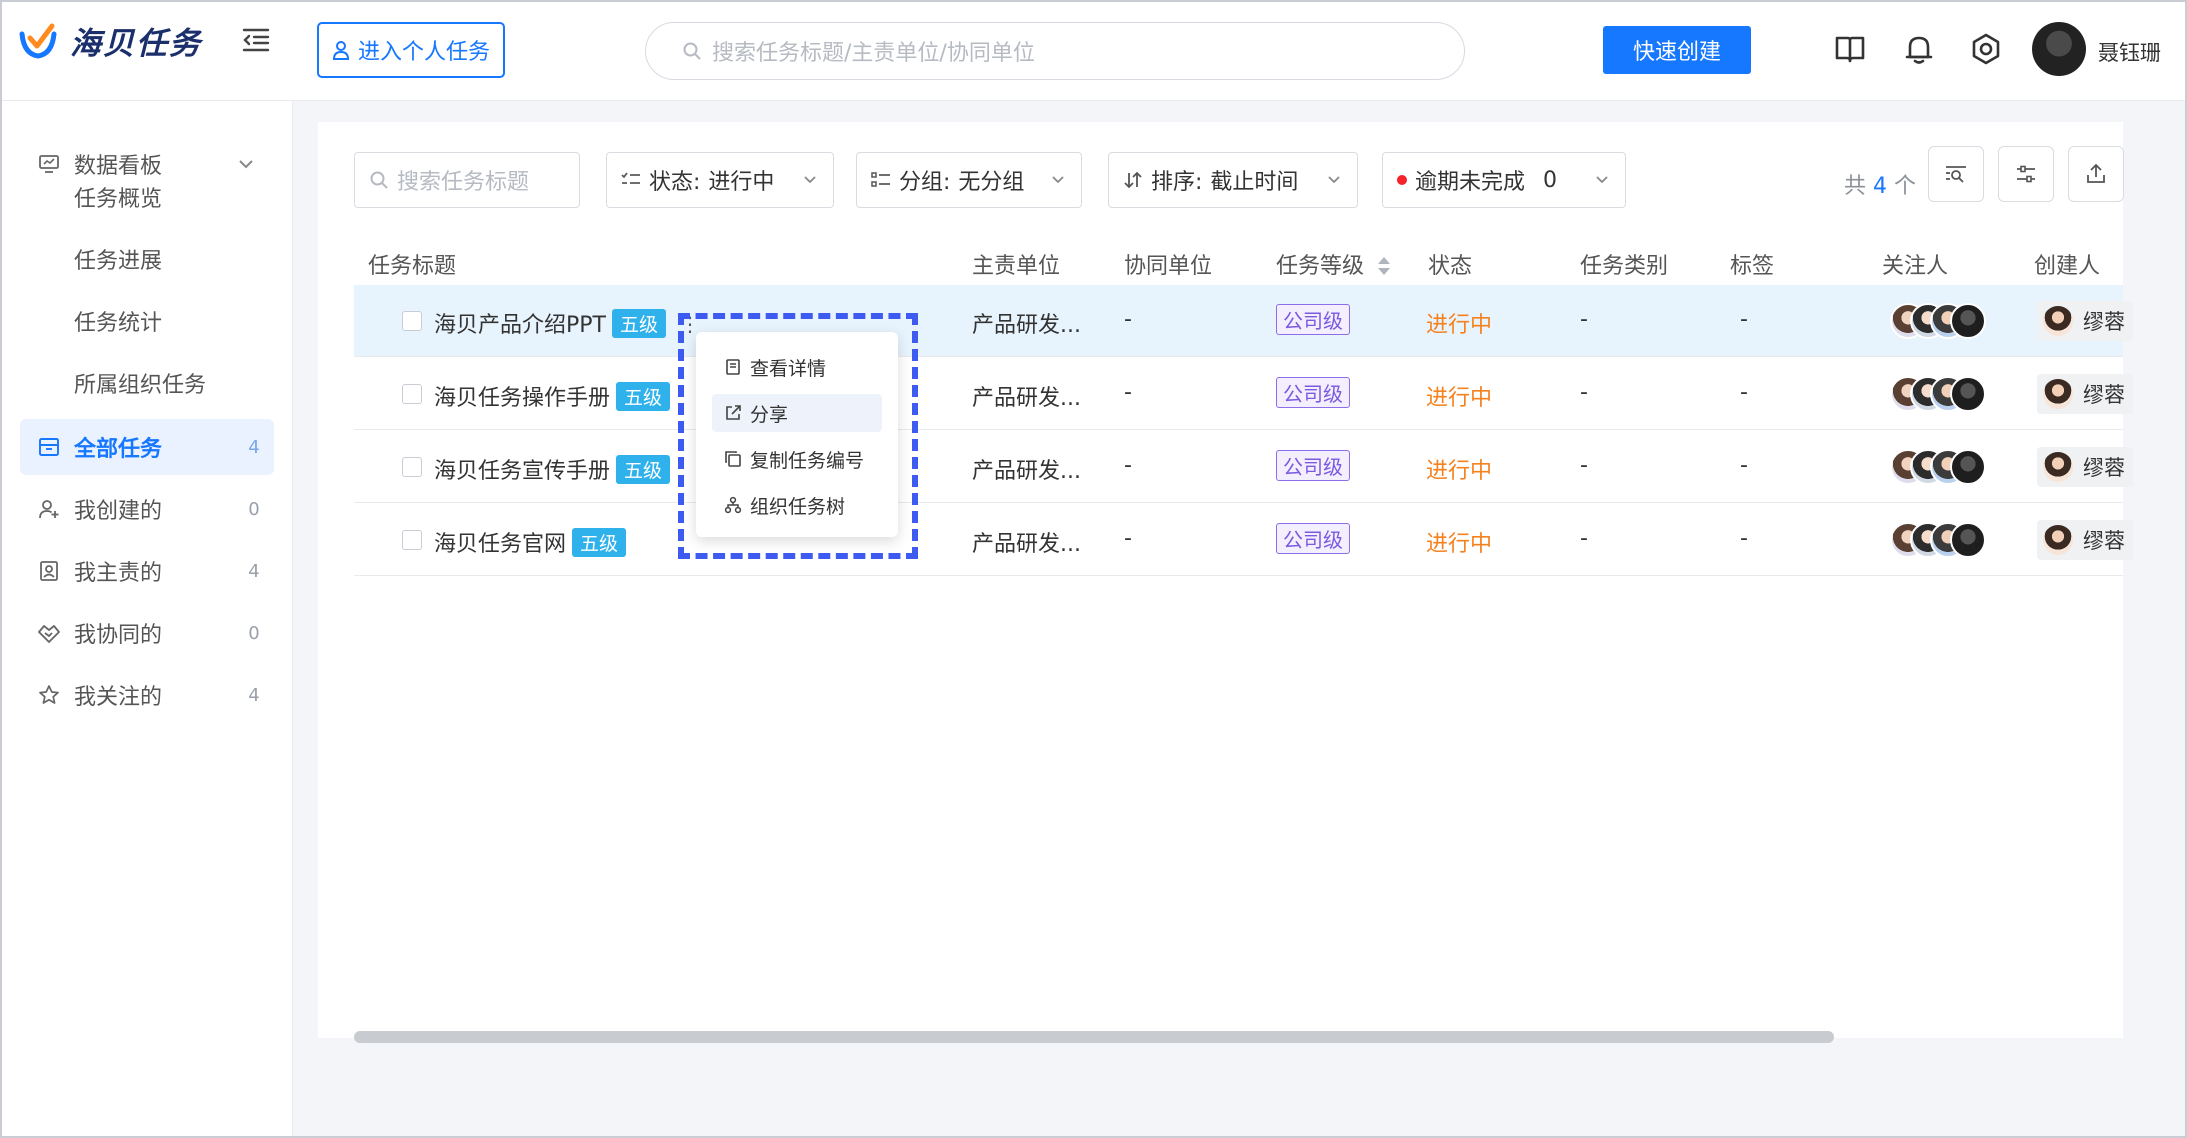 This screenshot has width=2187, height=1138. Describe the element at coordinates (797, 413) in the screenshot. I see `menu-item-share: 分享` at that location.